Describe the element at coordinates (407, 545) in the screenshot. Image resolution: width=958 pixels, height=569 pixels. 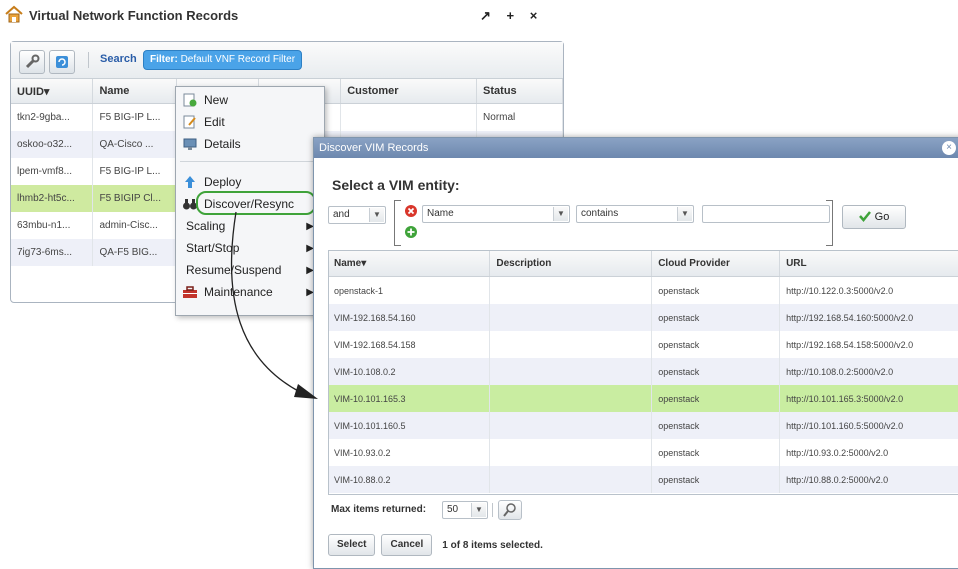
I see `cancel-button: Cancel` at that location.